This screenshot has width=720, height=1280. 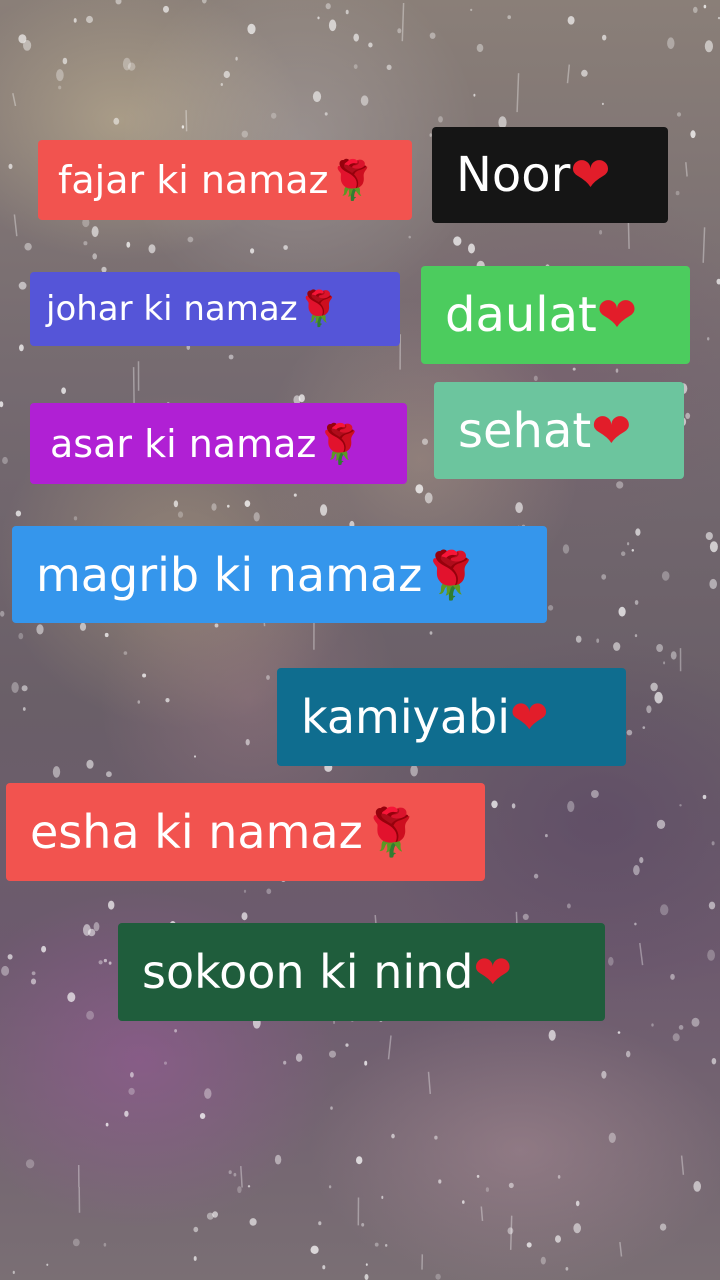 What do you see at coordinates (229, 574) in the screenshot?
I see `label-magrib-text: magrib ki namaz` at bounding box center [229, 574].